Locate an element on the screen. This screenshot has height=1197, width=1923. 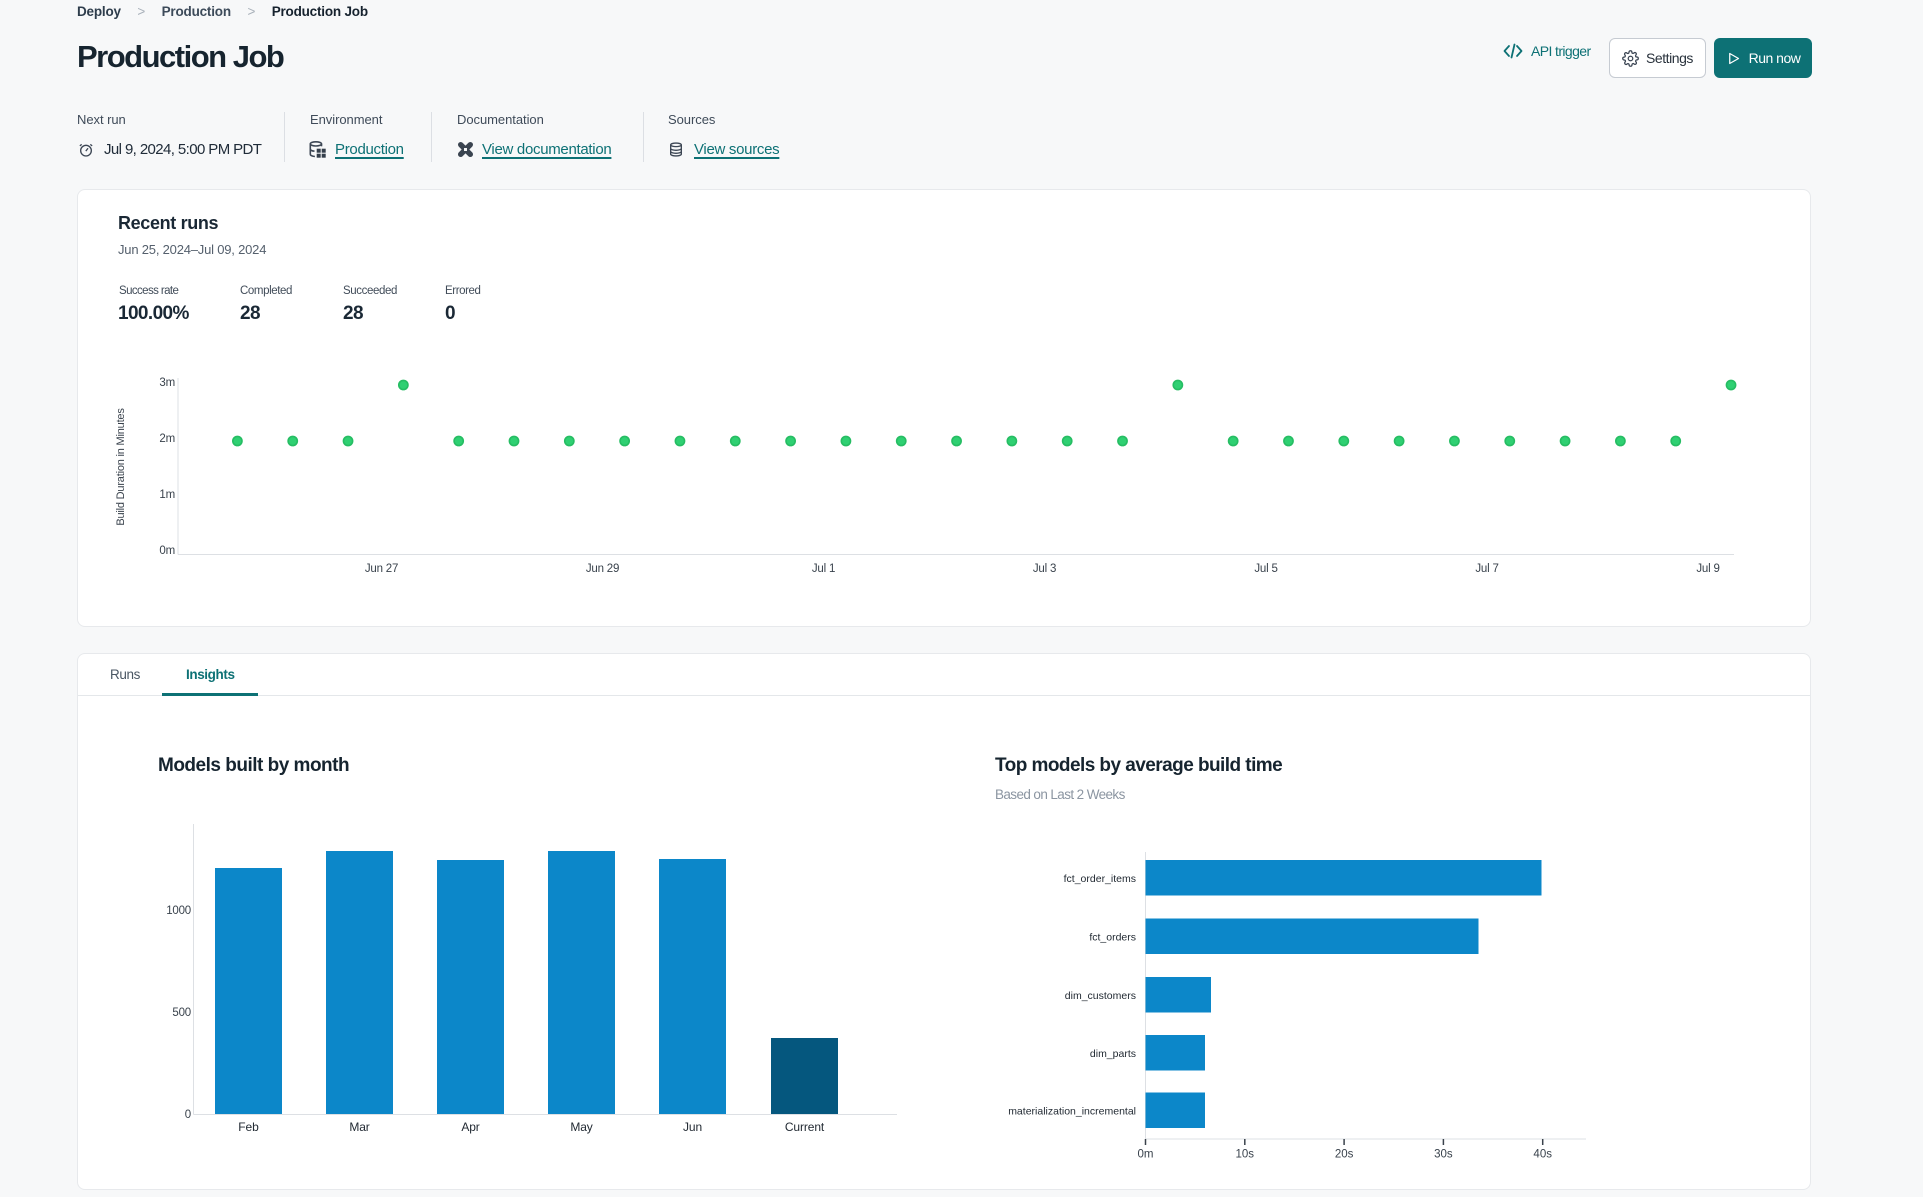
svg-text: Jul 5 is located at coordinates (1265, 569).